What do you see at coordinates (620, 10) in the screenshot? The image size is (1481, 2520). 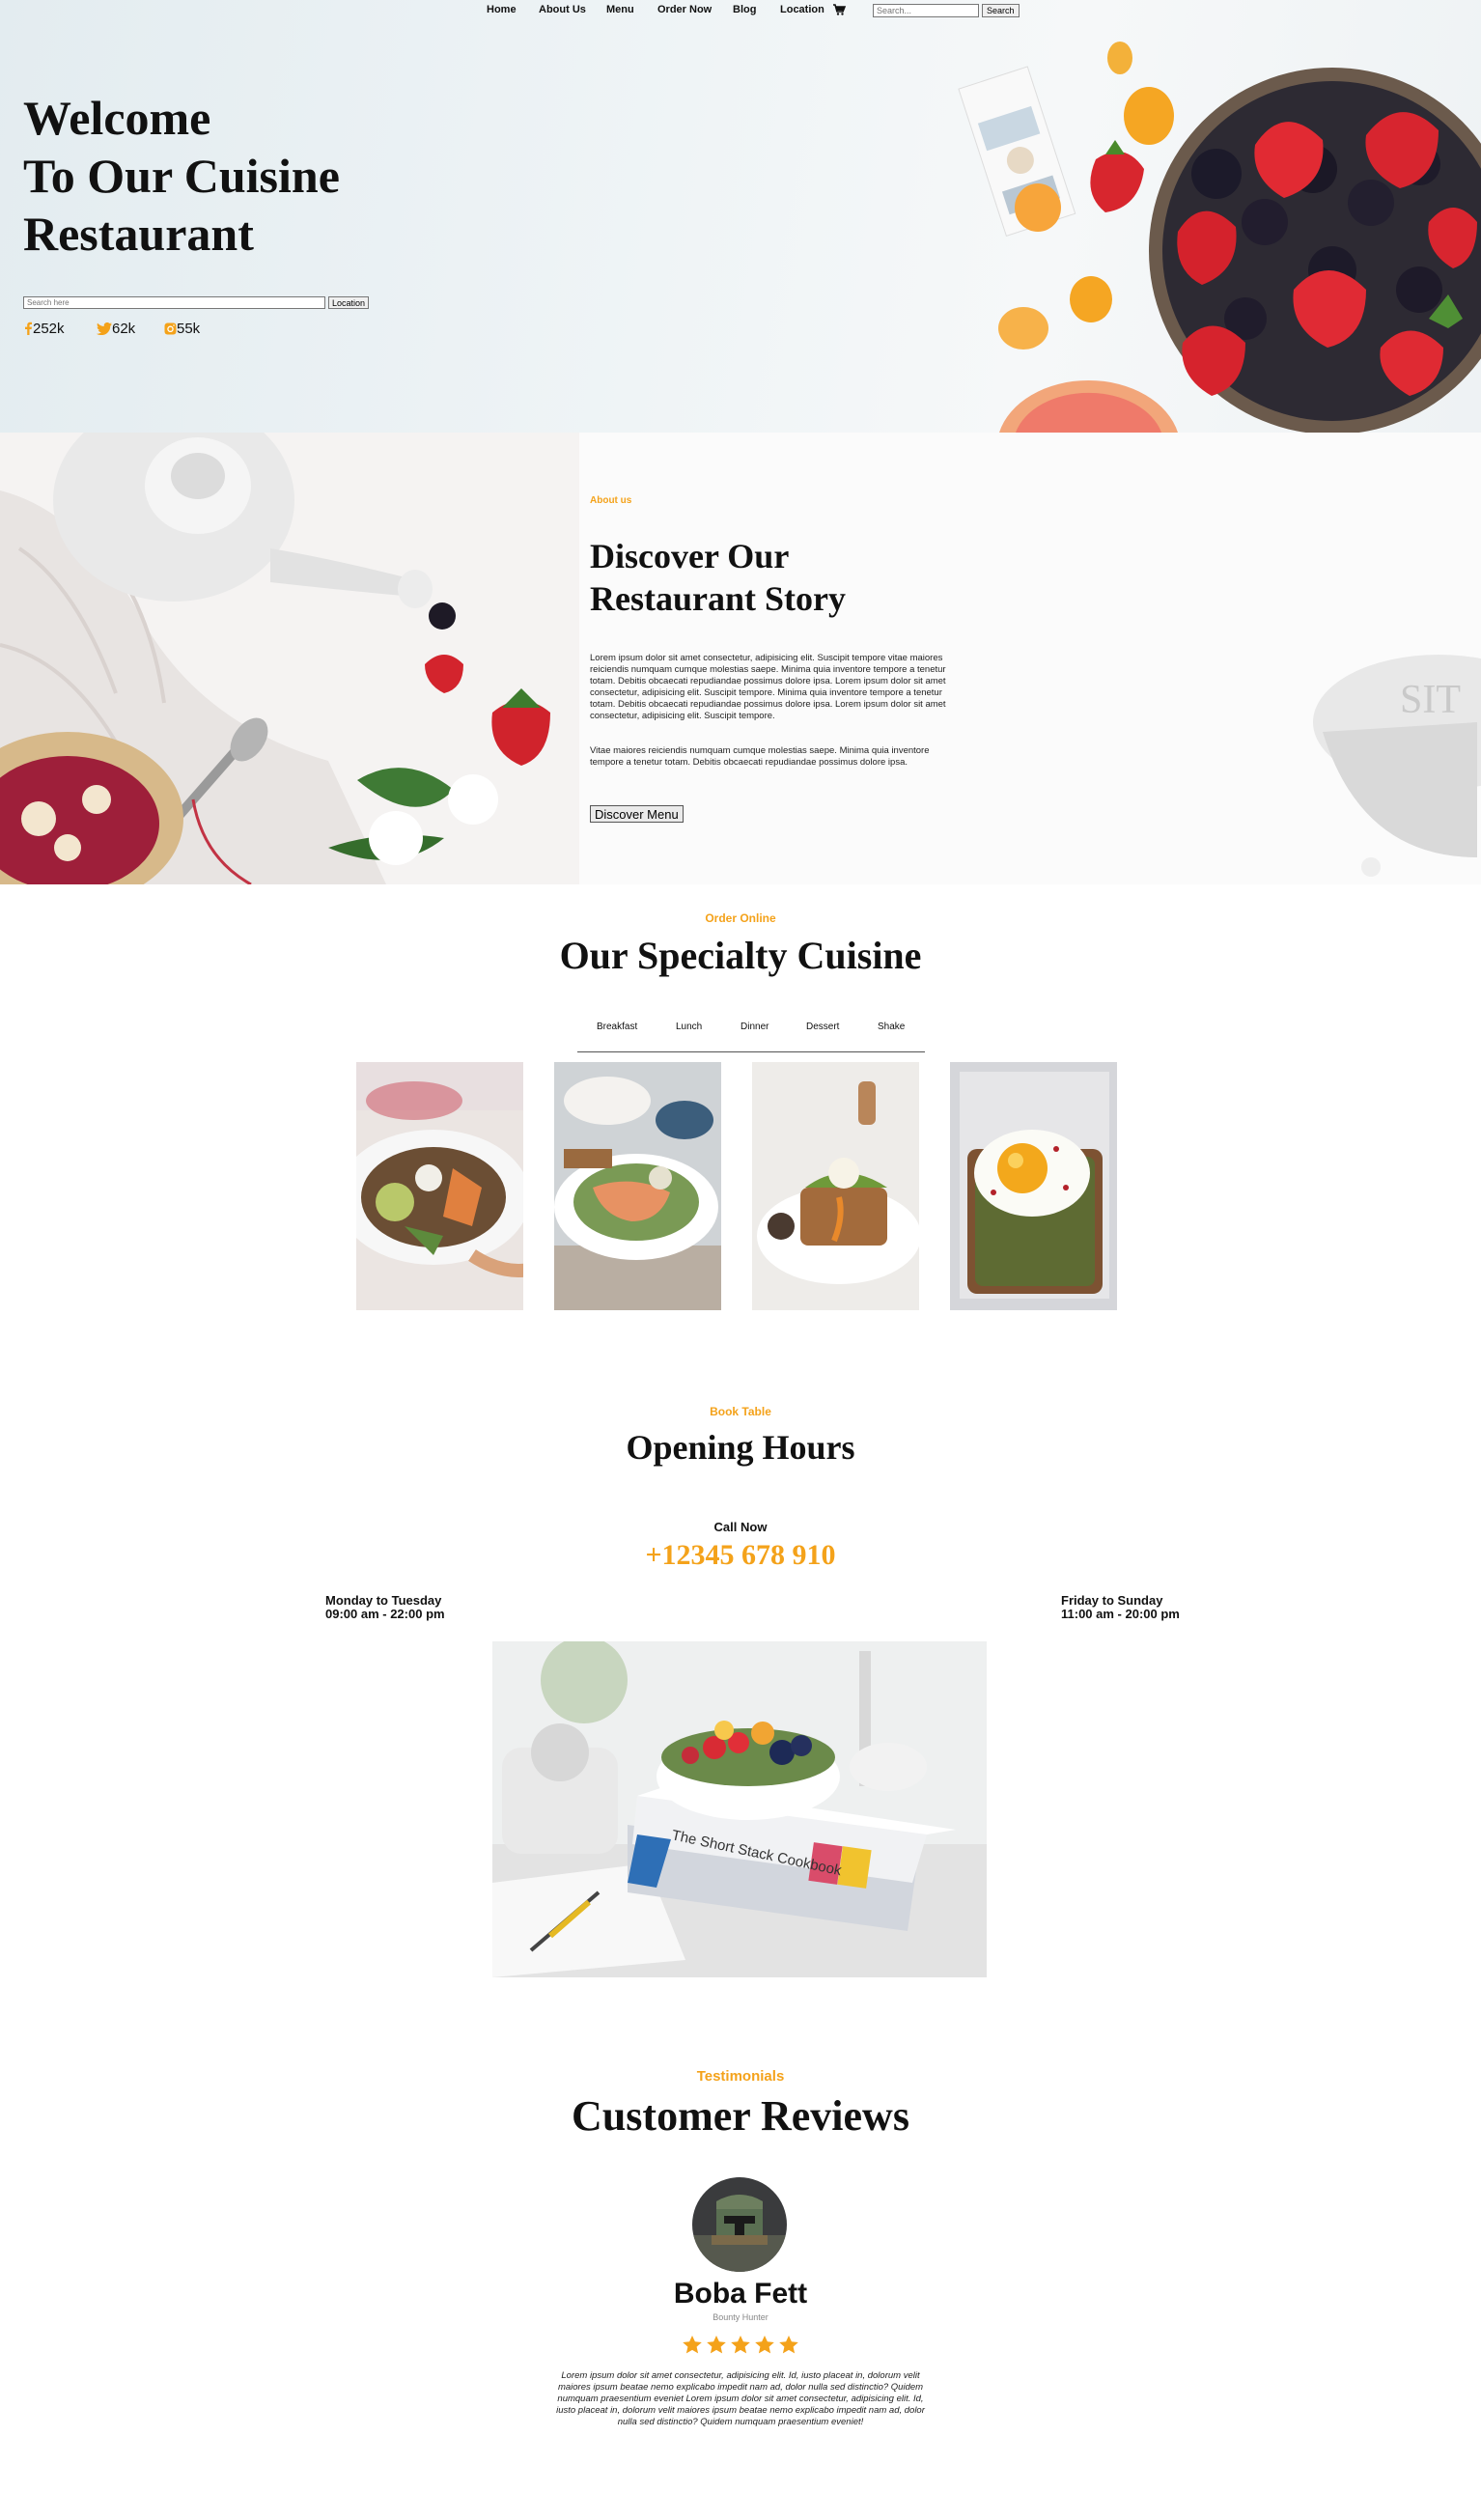 I see `nav-menu: Menu` at bounding box center [620, 10].